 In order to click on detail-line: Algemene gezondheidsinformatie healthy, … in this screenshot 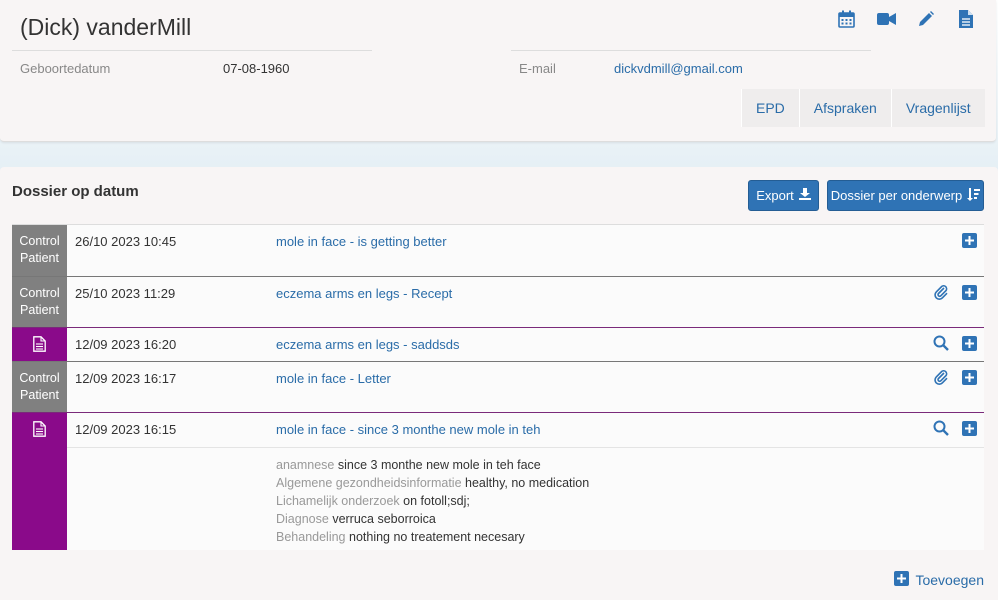, I will do `click(433, 483)`.